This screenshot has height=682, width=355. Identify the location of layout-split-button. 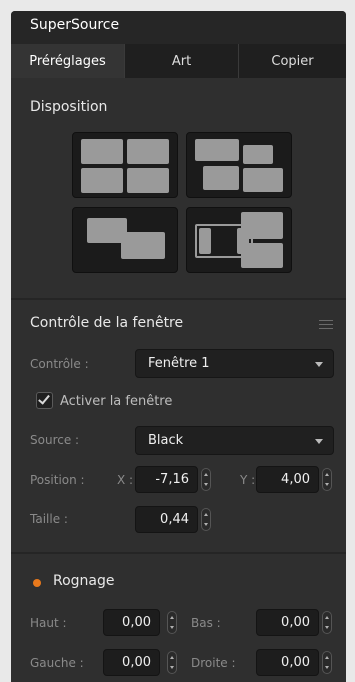
(239, 240).